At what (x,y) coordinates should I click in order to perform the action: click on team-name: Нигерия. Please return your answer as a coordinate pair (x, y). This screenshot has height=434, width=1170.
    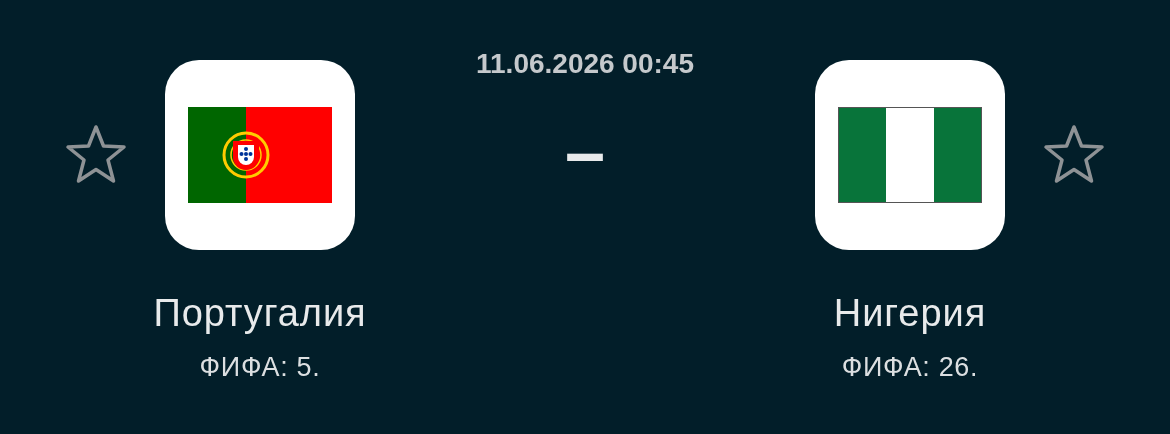
    Looking at the image, I should click on (910, 313).